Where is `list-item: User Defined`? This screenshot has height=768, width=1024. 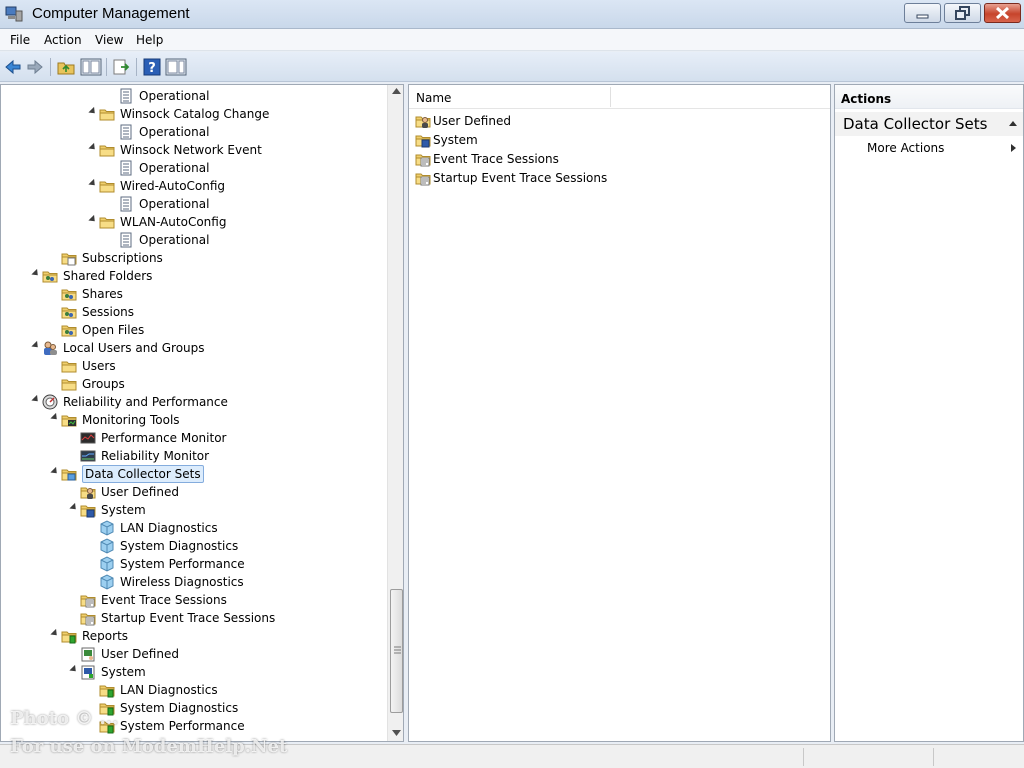 list-item: User Defined is located at coordinates (615, 121).